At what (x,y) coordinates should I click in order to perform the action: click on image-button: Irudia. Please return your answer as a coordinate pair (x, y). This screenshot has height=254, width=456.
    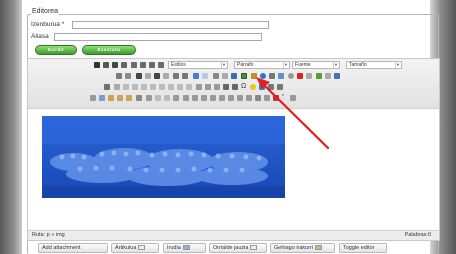
    Looking at the image, I should click on (184, 248).